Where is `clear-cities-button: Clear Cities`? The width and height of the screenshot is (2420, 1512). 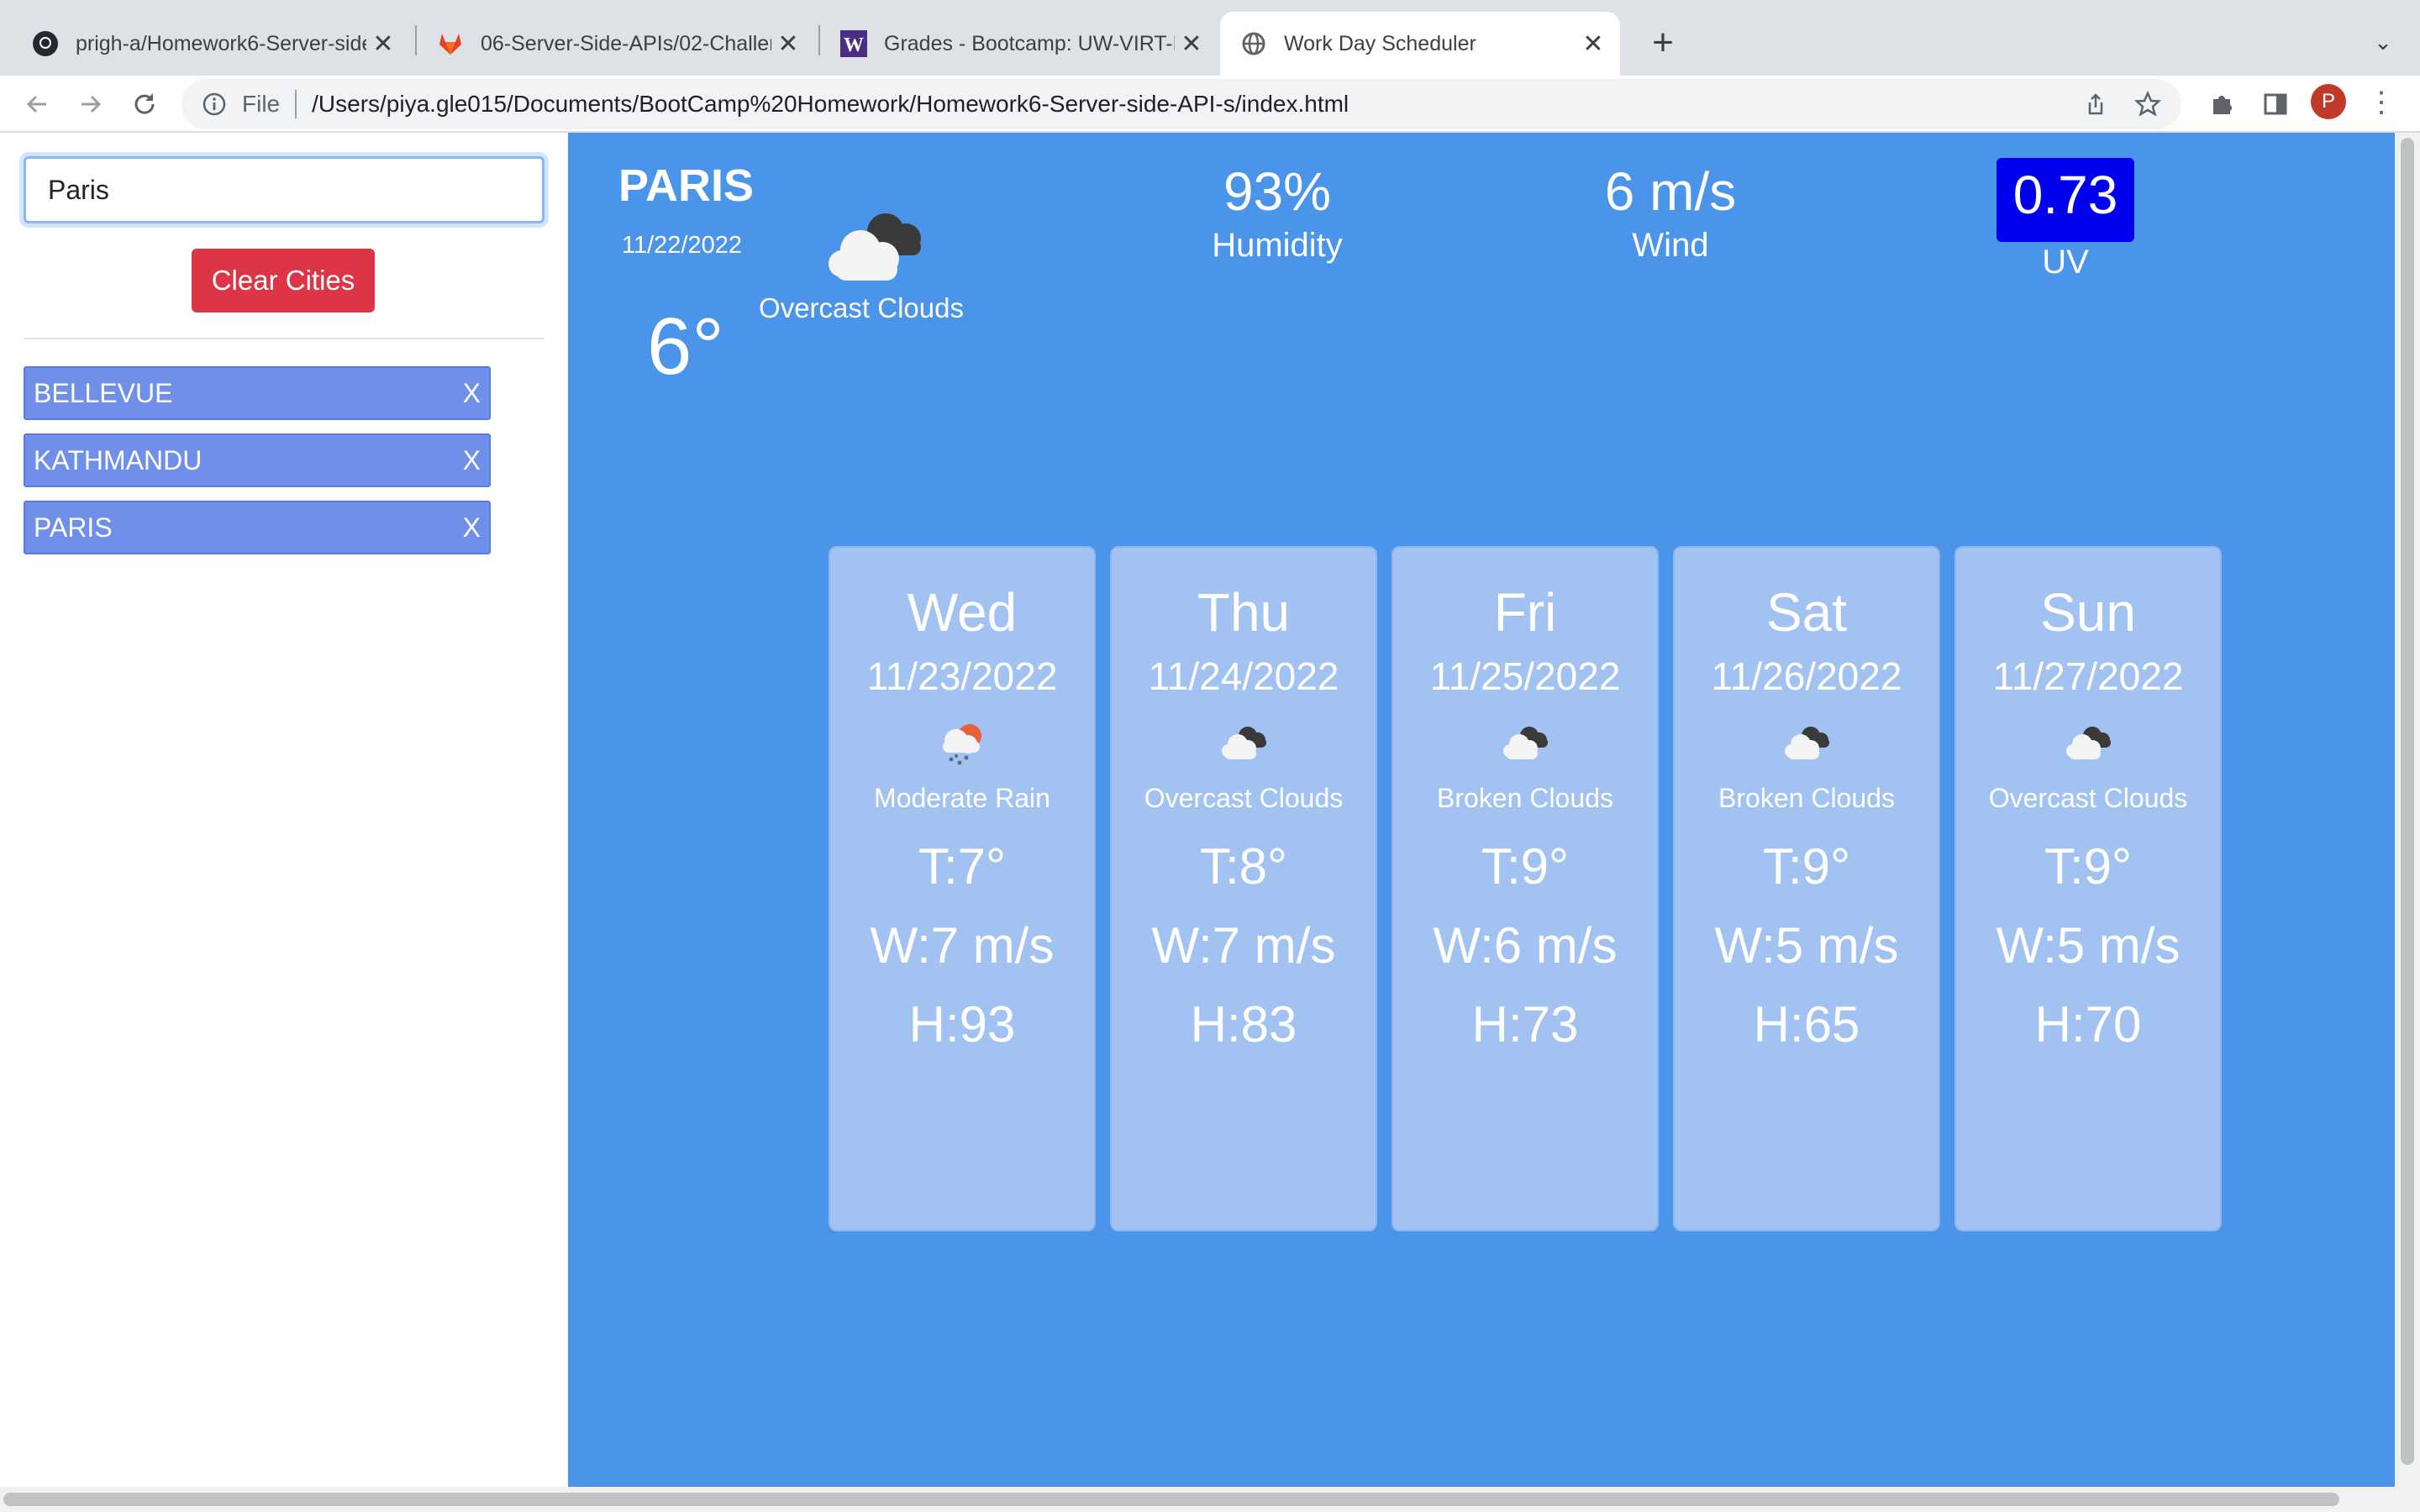
clear-cities-button: Clear Cities is located at coordinates (284, 280).